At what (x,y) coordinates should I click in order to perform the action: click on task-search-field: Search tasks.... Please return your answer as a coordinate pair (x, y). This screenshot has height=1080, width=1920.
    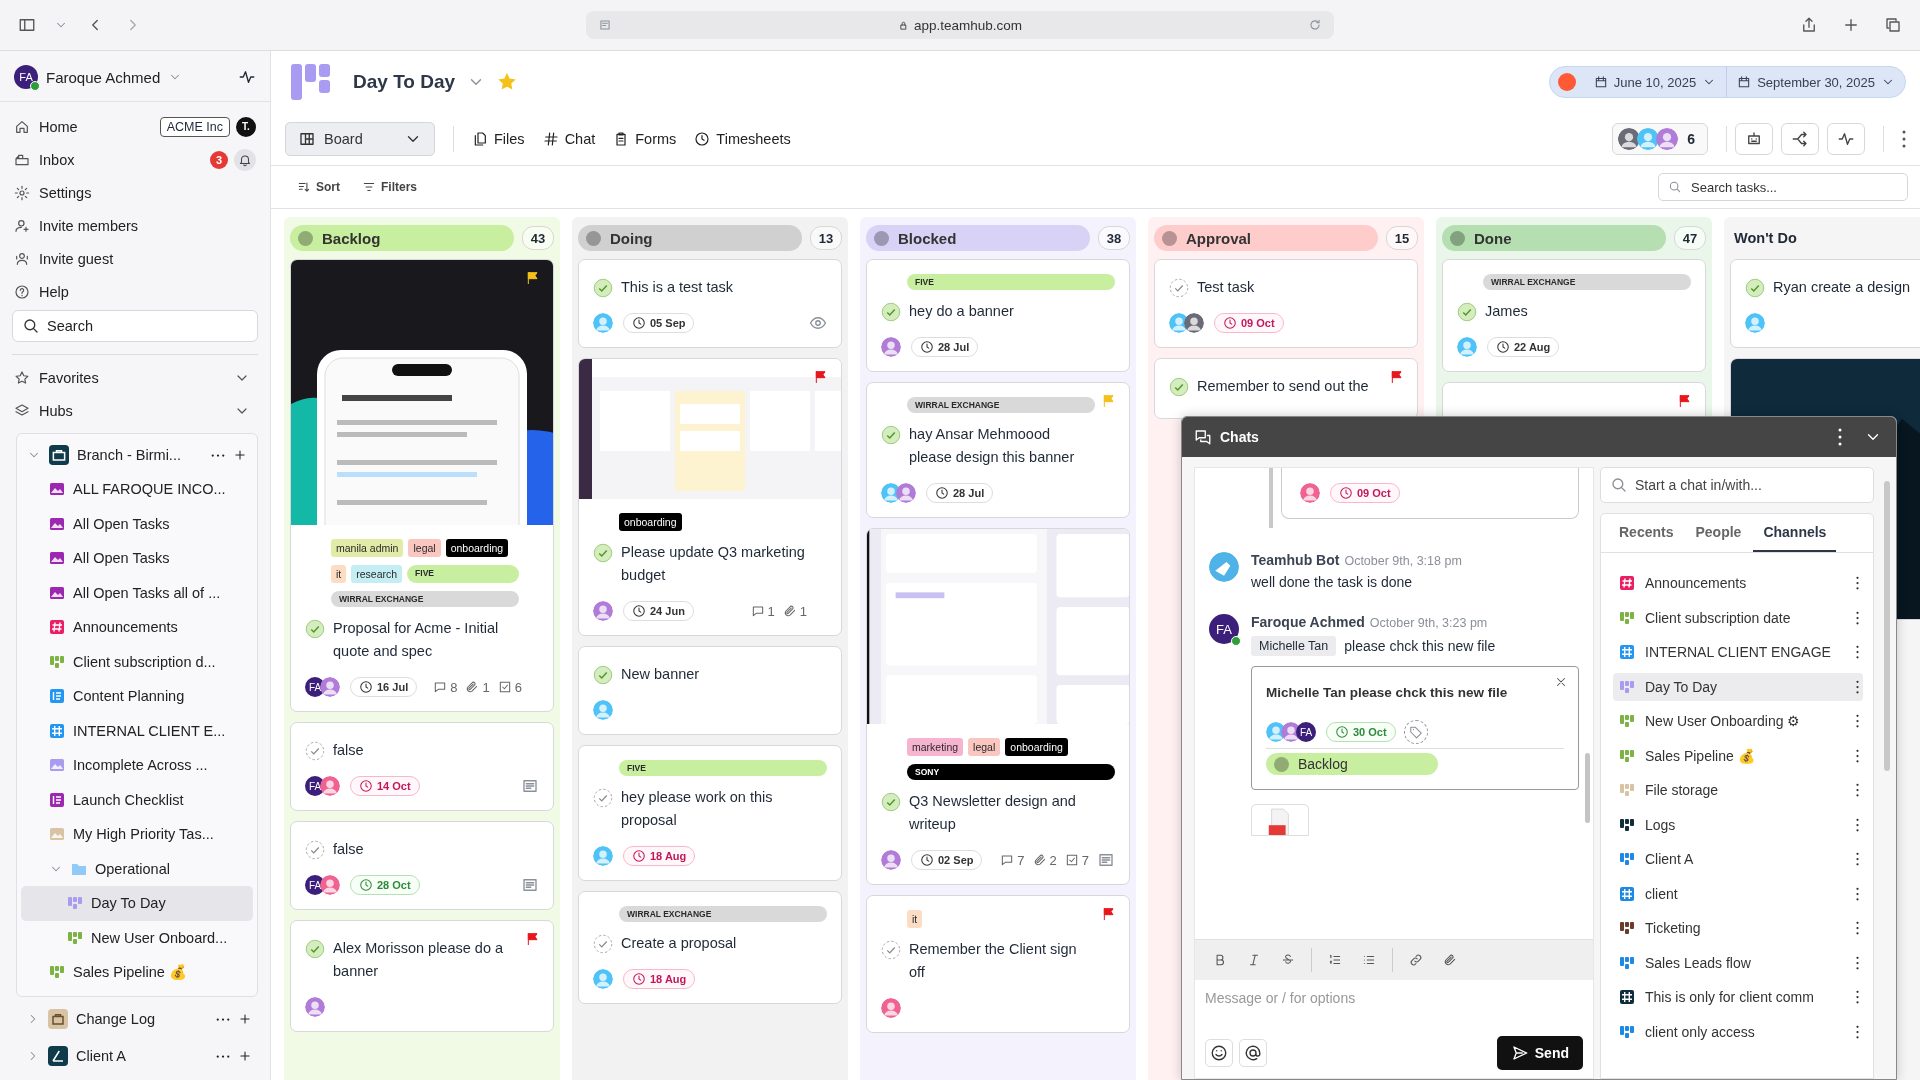
    Looking at the image, I should click on (1783, 187).